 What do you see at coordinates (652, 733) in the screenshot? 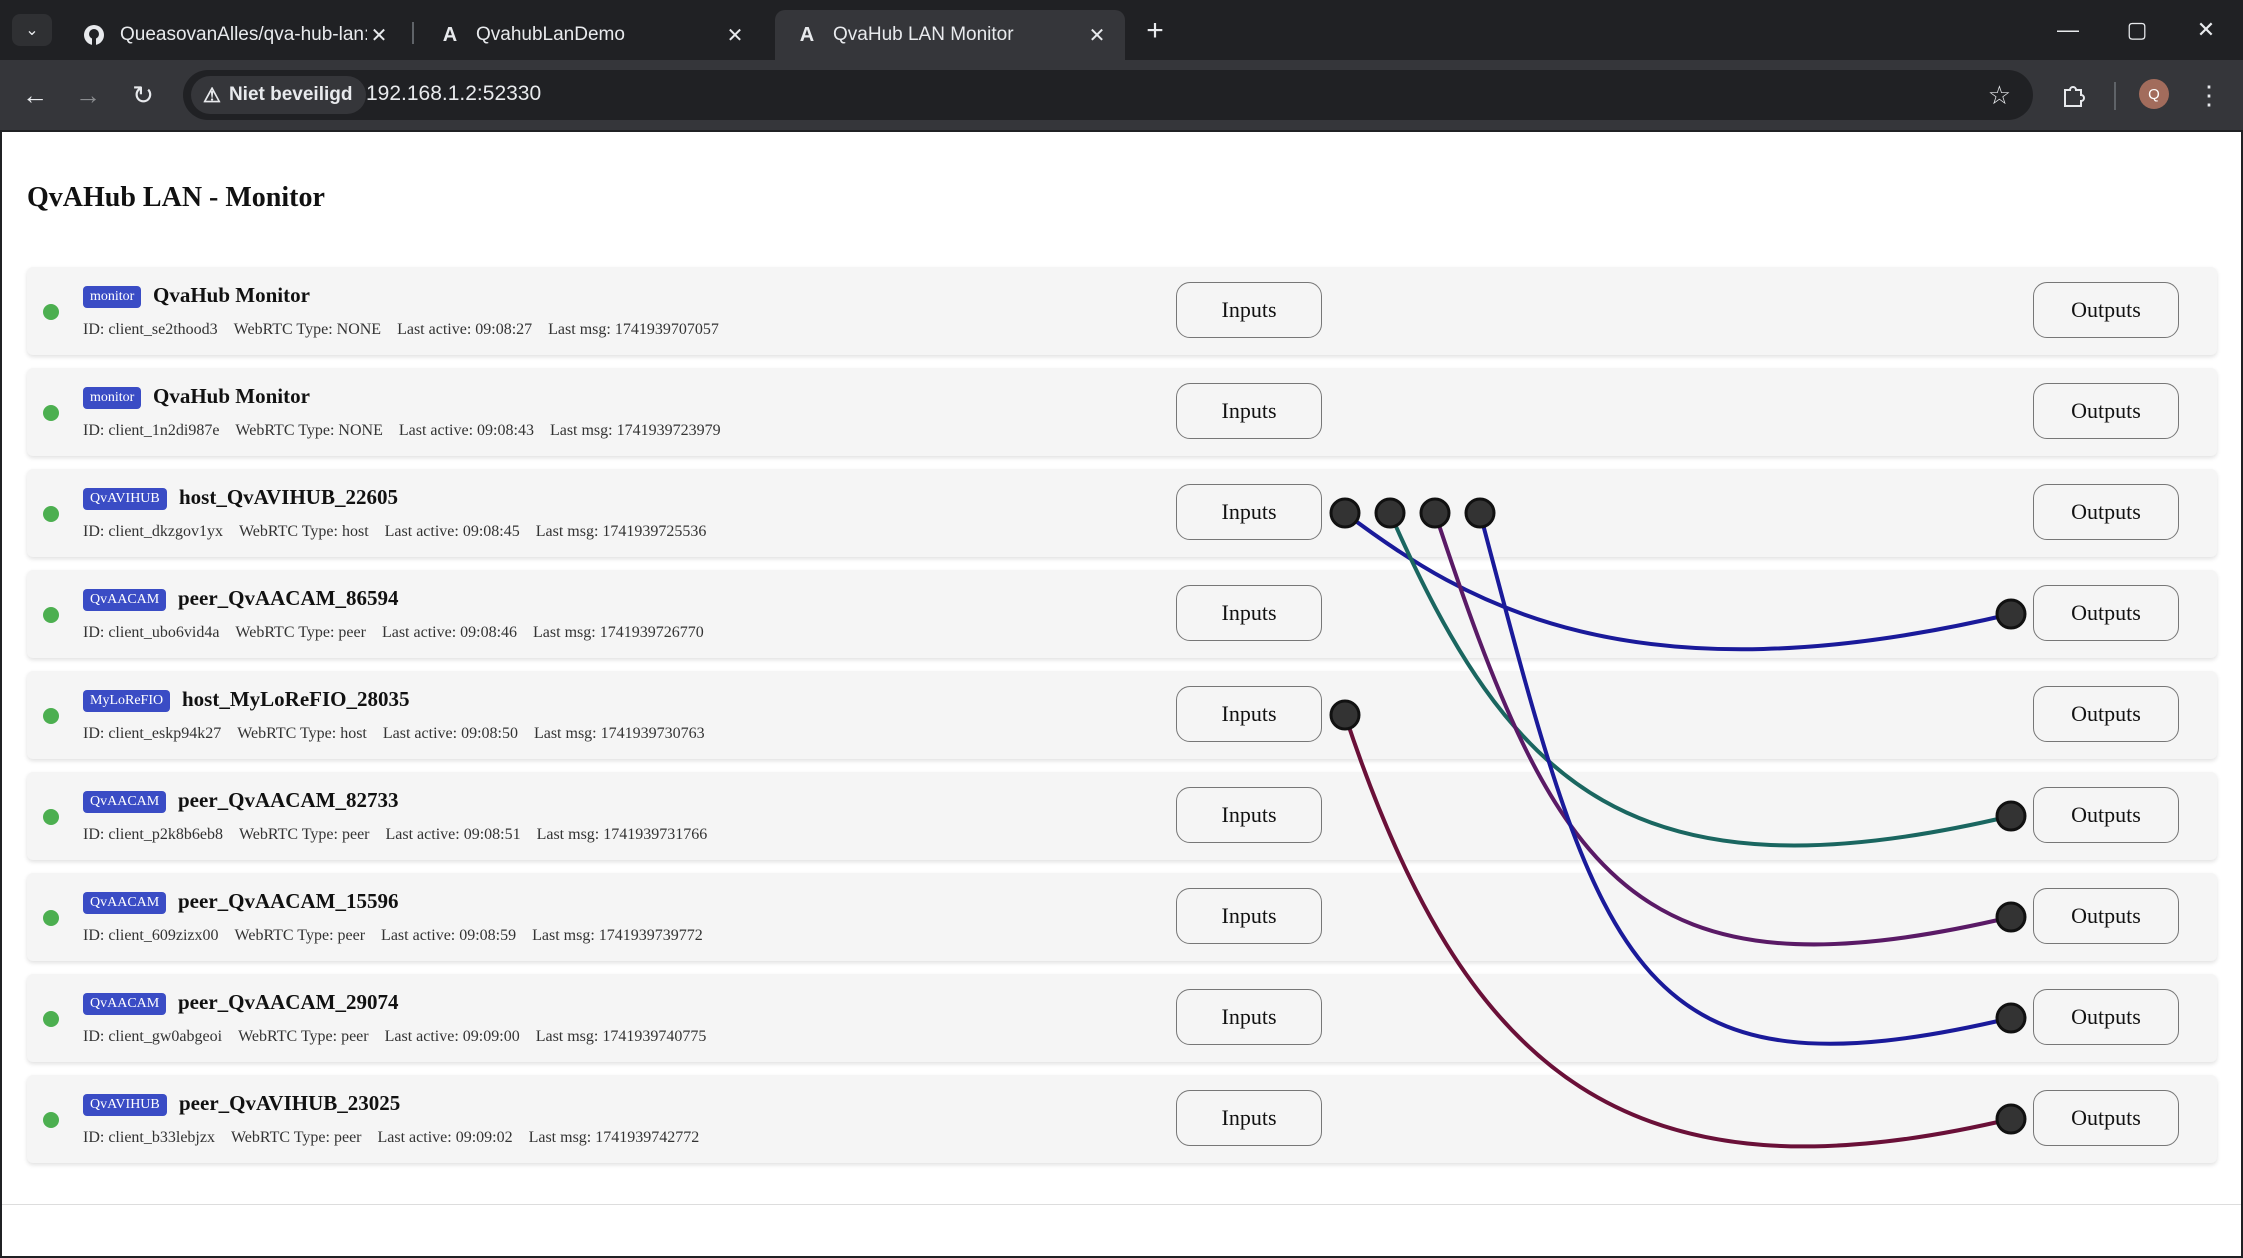
I see `last-msg-value: 1741939730763` at bounding box center [652, 733].